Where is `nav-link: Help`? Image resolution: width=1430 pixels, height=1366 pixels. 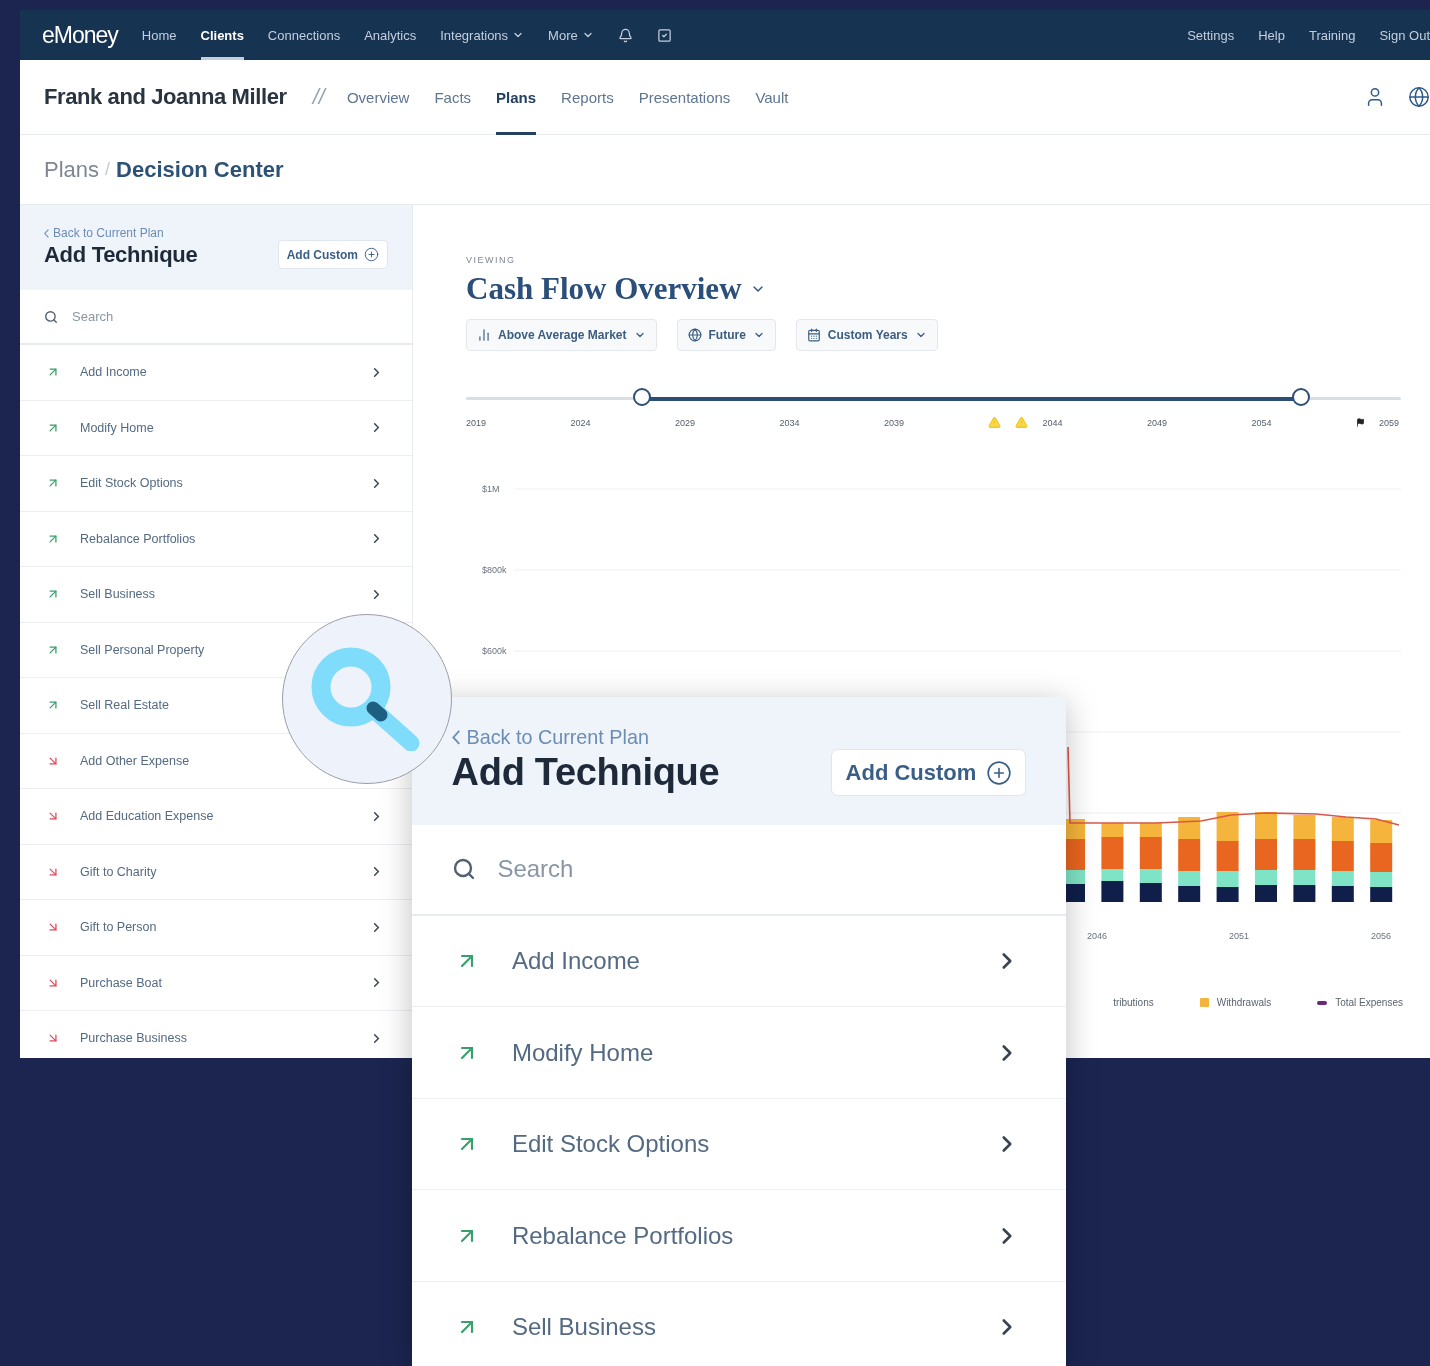
nav-link: Help is located at coordinates (1271, 35).